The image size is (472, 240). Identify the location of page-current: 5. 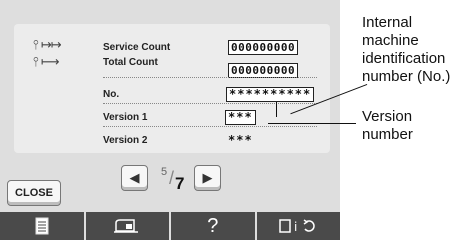
(164, 172).